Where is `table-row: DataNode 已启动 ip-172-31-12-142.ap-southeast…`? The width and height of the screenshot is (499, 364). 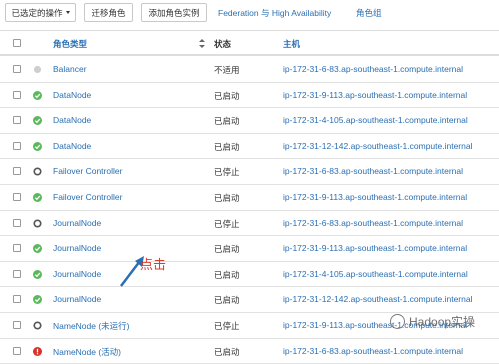
table-row: DataNode 已启动 ip-172-31-12-142.ap-southeast… is located at coordinates (249, 147).